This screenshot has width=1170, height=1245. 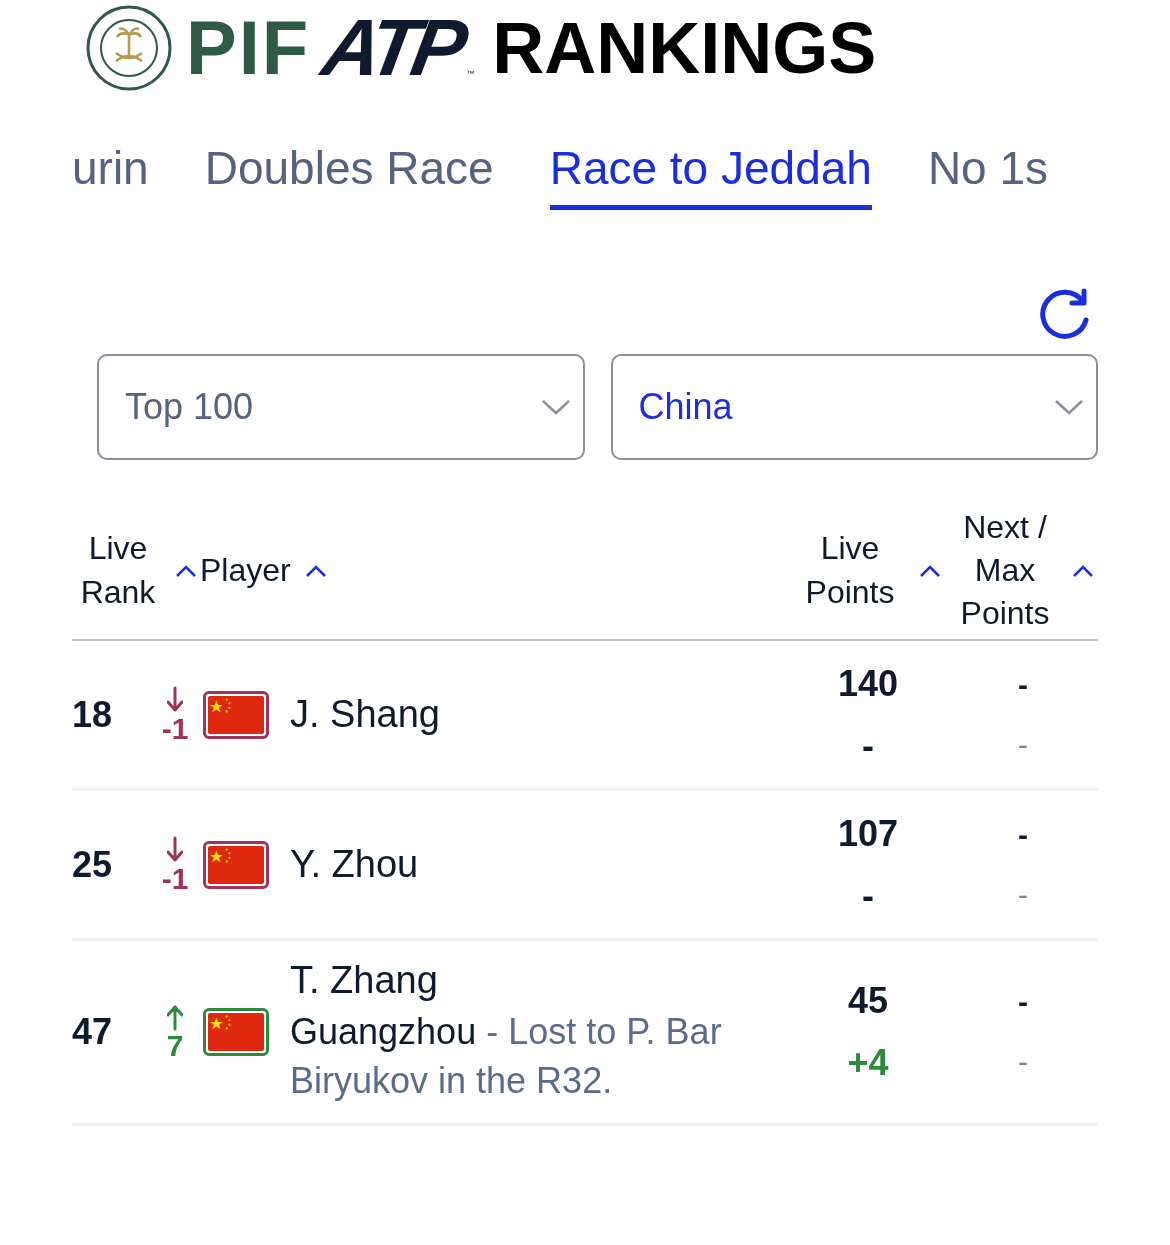 What do you see at coordinates (868, 833) in the screenshot?
I see `live-points: 107` at bounding box center [868, 833].